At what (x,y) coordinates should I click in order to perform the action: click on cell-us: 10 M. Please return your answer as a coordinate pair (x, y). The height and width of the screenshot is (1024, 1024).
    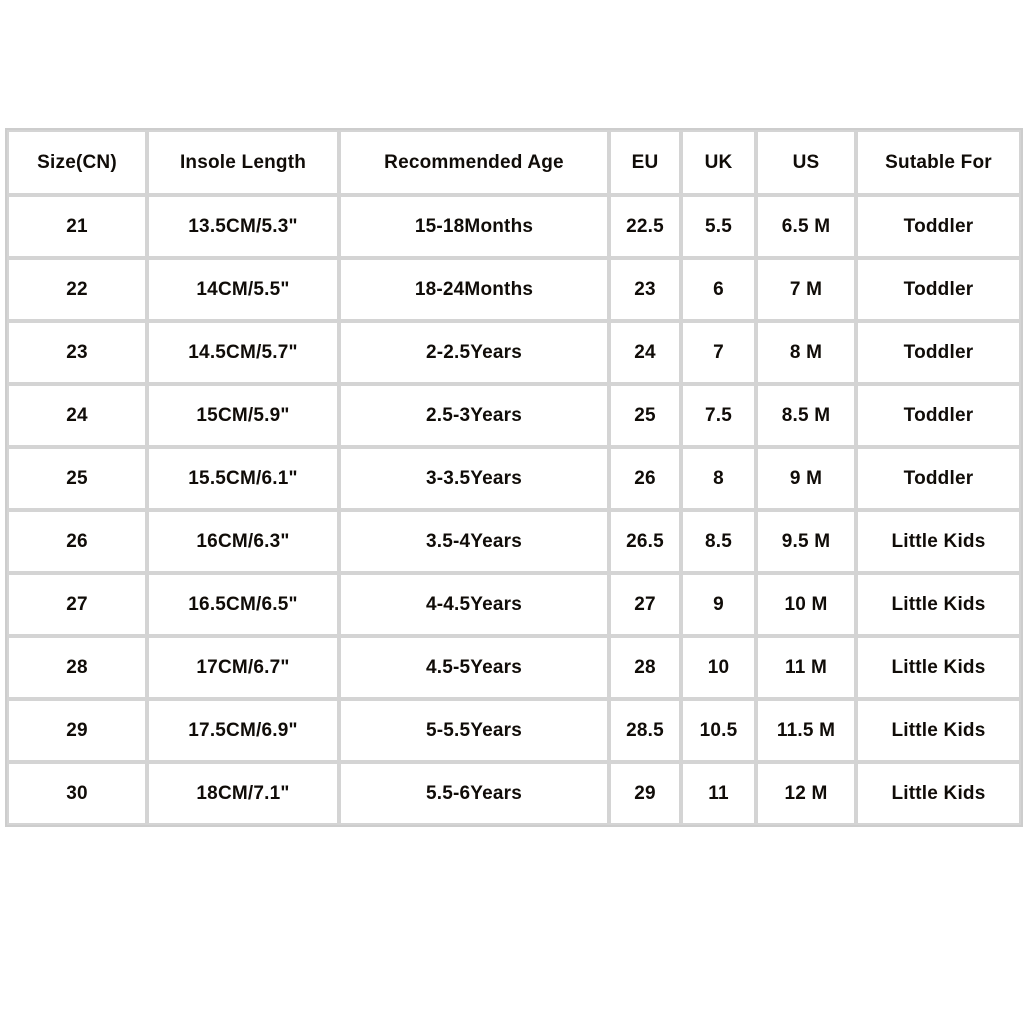
    Looking at the image, I should click on (806, 604).